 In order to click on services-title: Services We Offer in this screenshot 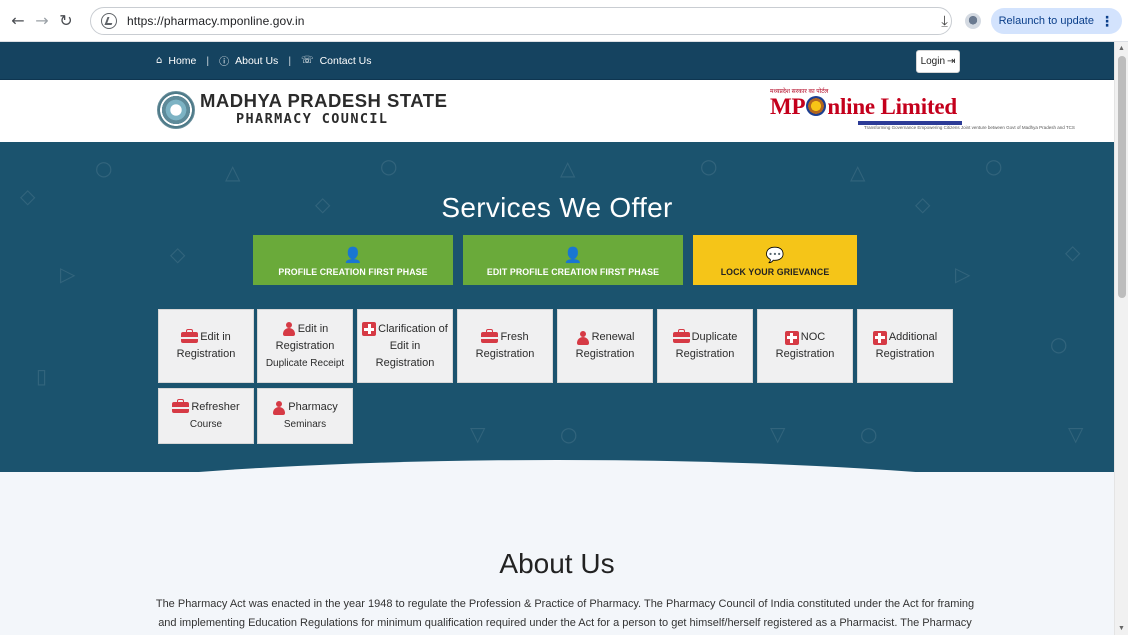, I will do `click(557, 207)`.